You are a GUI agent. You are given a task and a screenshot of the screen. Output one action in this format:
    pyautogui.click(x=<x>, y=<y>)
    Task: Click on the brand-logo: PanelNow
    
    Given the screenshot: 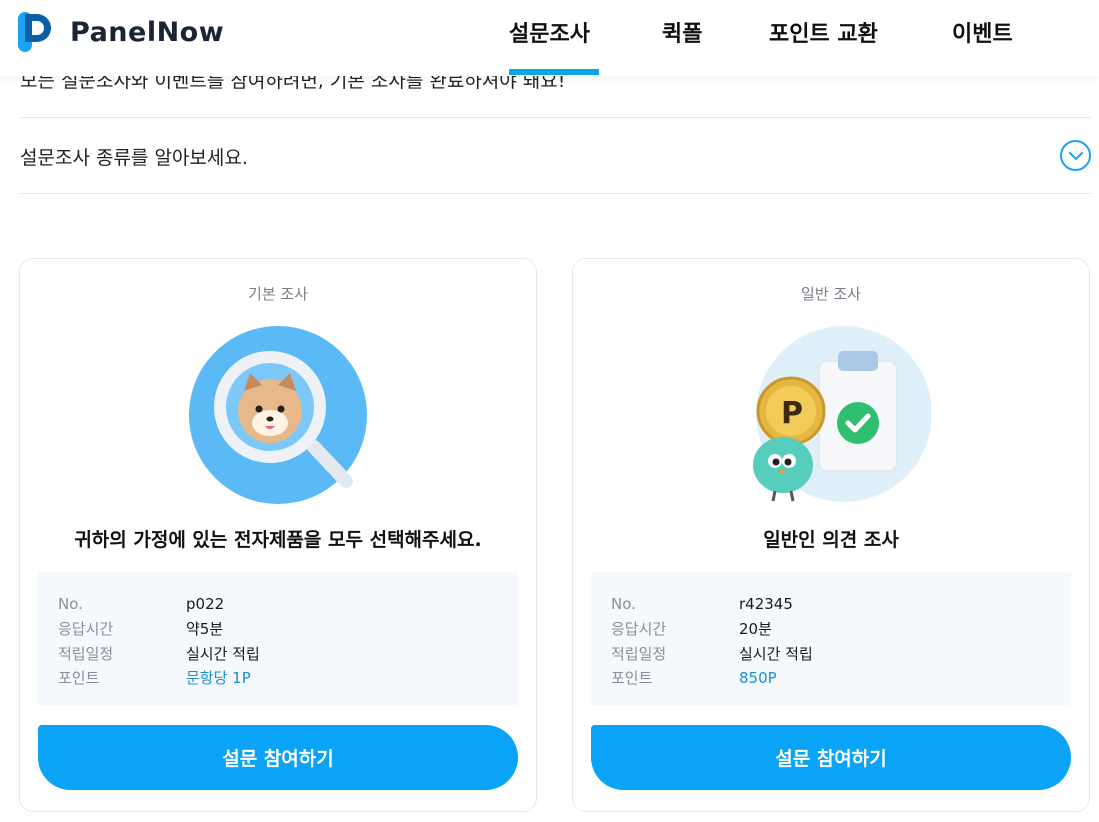 What is the action you would take?
    pyautogui.click(x=121, y=32)
    